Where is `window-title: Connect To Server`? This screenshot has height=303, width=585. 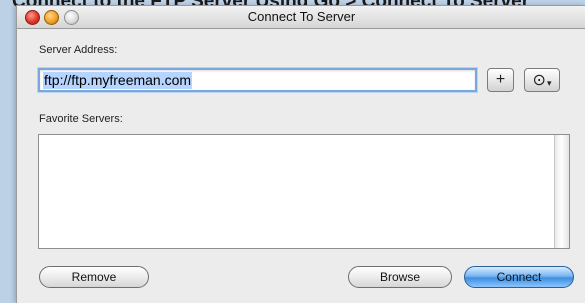 window-title: Connect To Server is located at coordinates (301, 16).